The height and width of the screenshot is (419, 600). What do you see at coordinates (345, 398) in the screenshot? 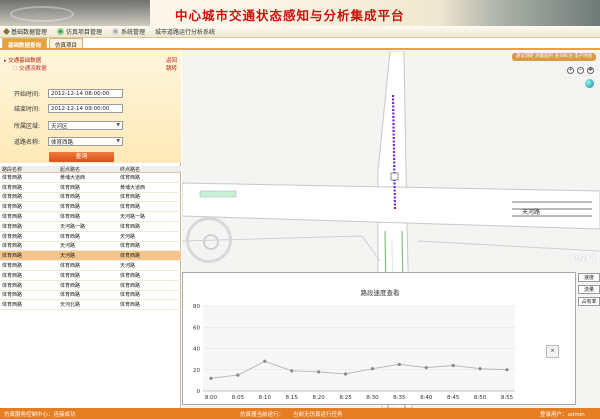
I see `x-tick-label: 8:25` at bounding box center [345, 398].